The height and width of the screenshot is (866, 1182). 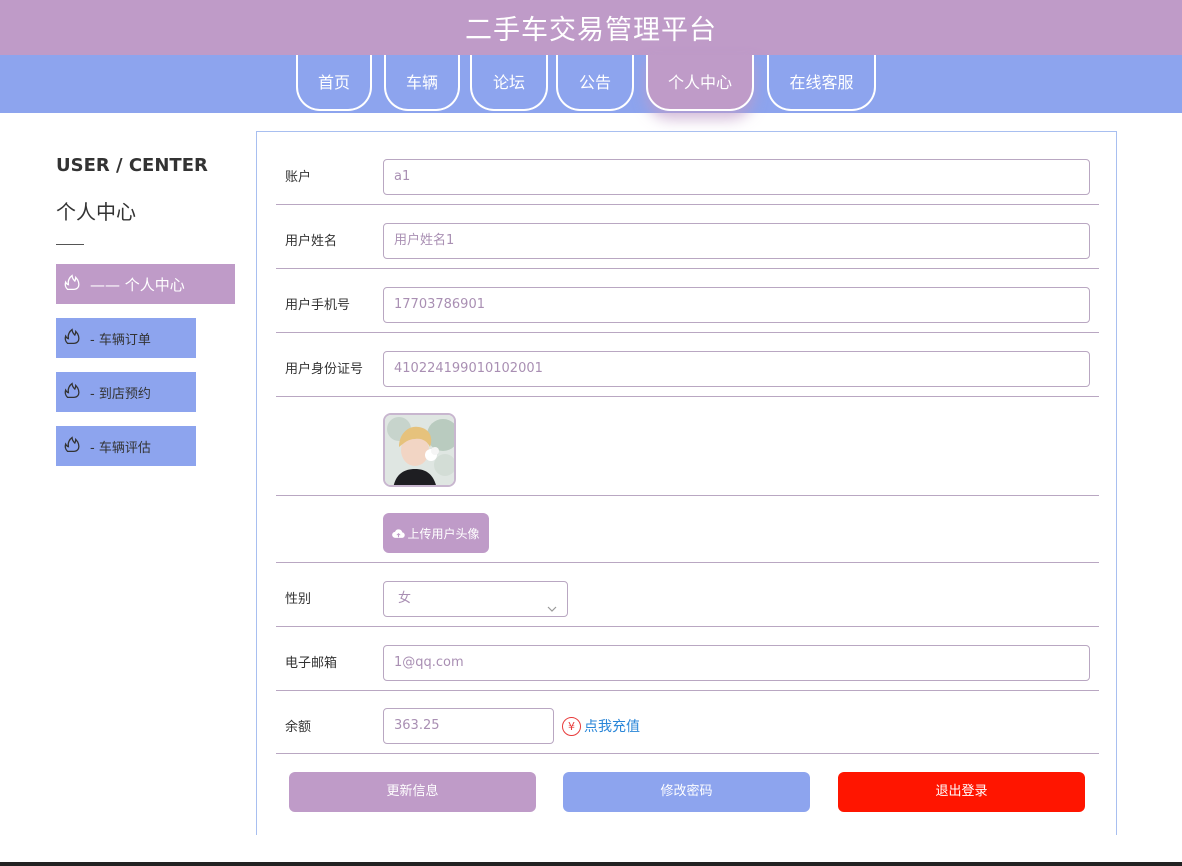 What do you see at coordinates (571, 726) in the screenshot?
I see `yen-icon: ¥` at bounding box center [571, 726].